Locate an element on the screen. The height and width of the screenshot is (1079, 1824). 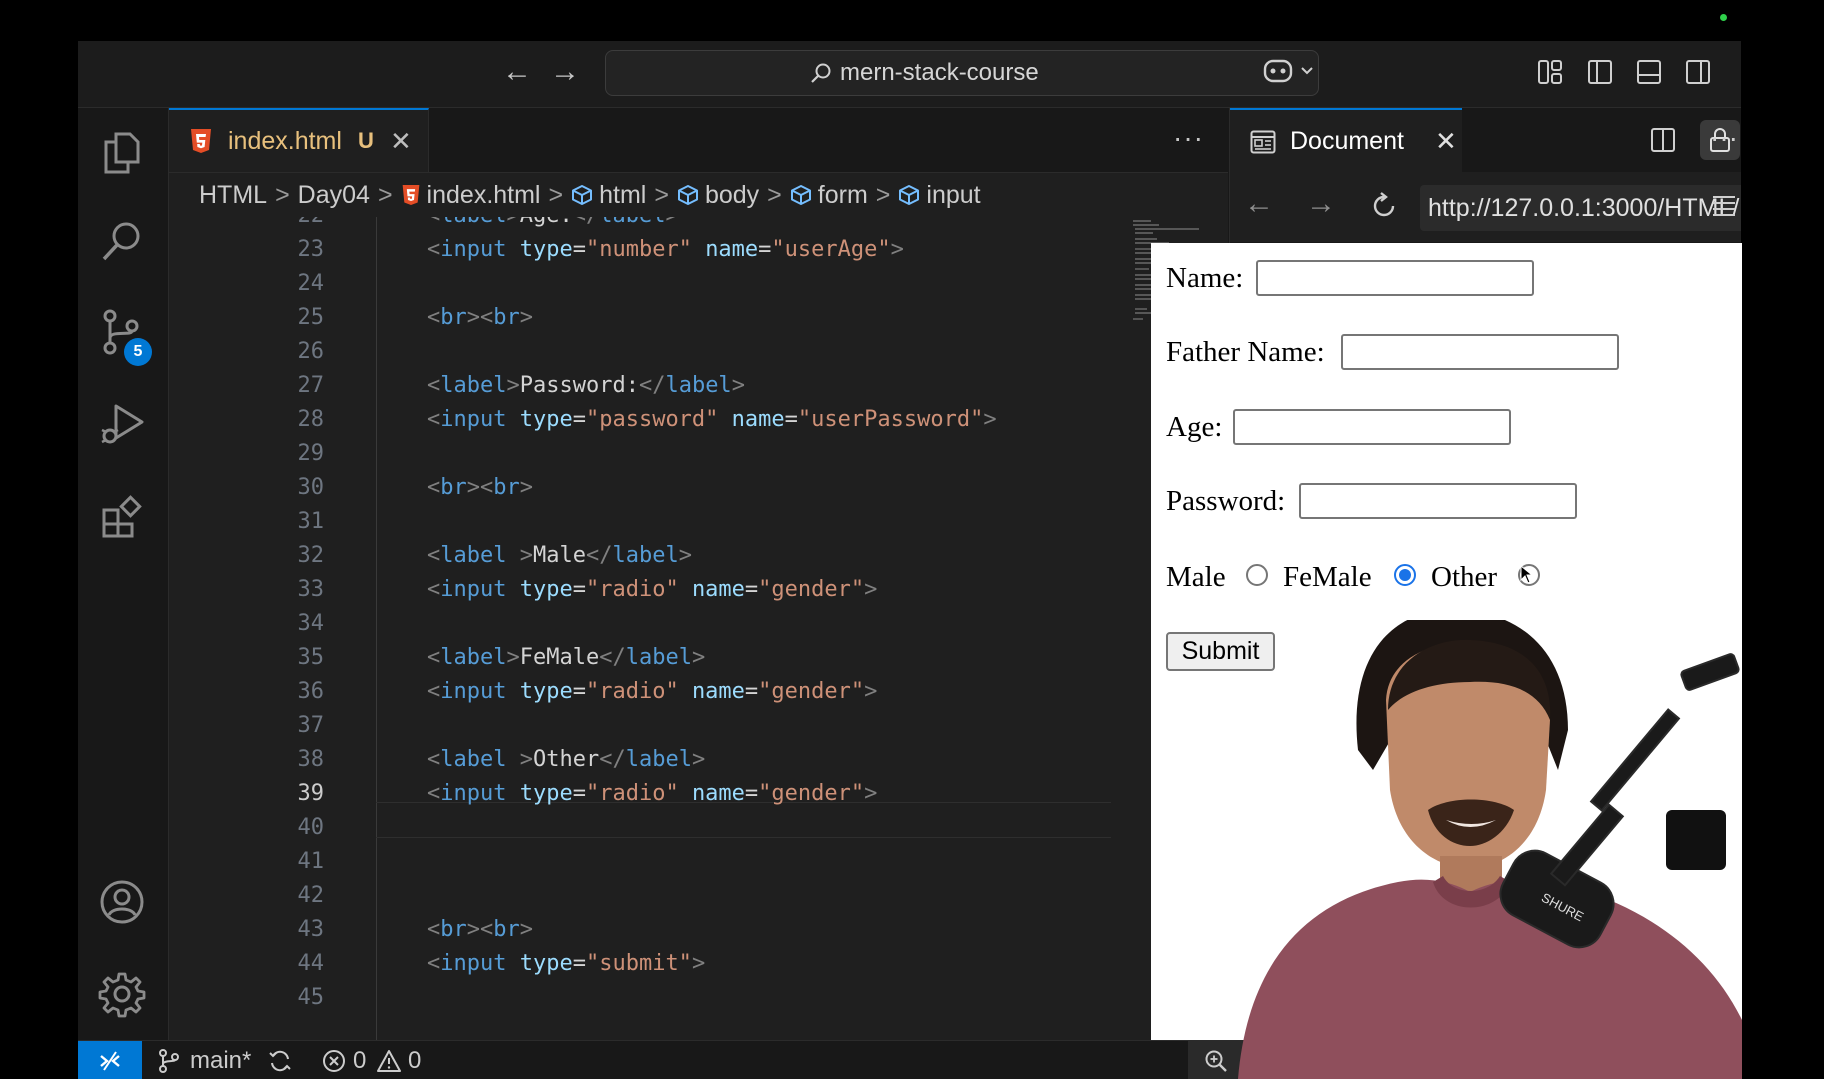
age-input is located at coordinates (1372, 427).